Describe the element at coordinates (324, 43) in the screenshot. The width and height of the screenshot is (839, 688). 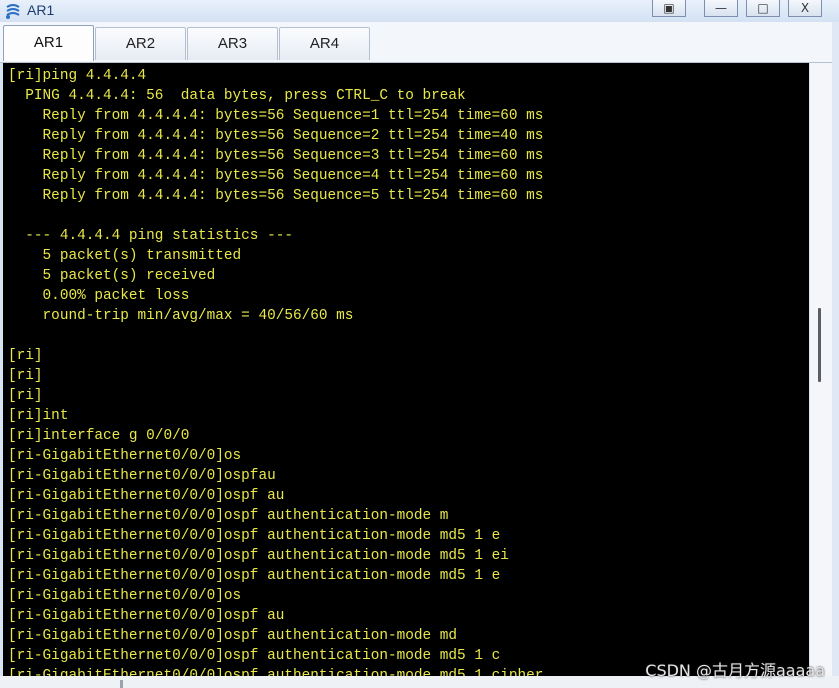
I see `tab-ar4: AR4` at that location.